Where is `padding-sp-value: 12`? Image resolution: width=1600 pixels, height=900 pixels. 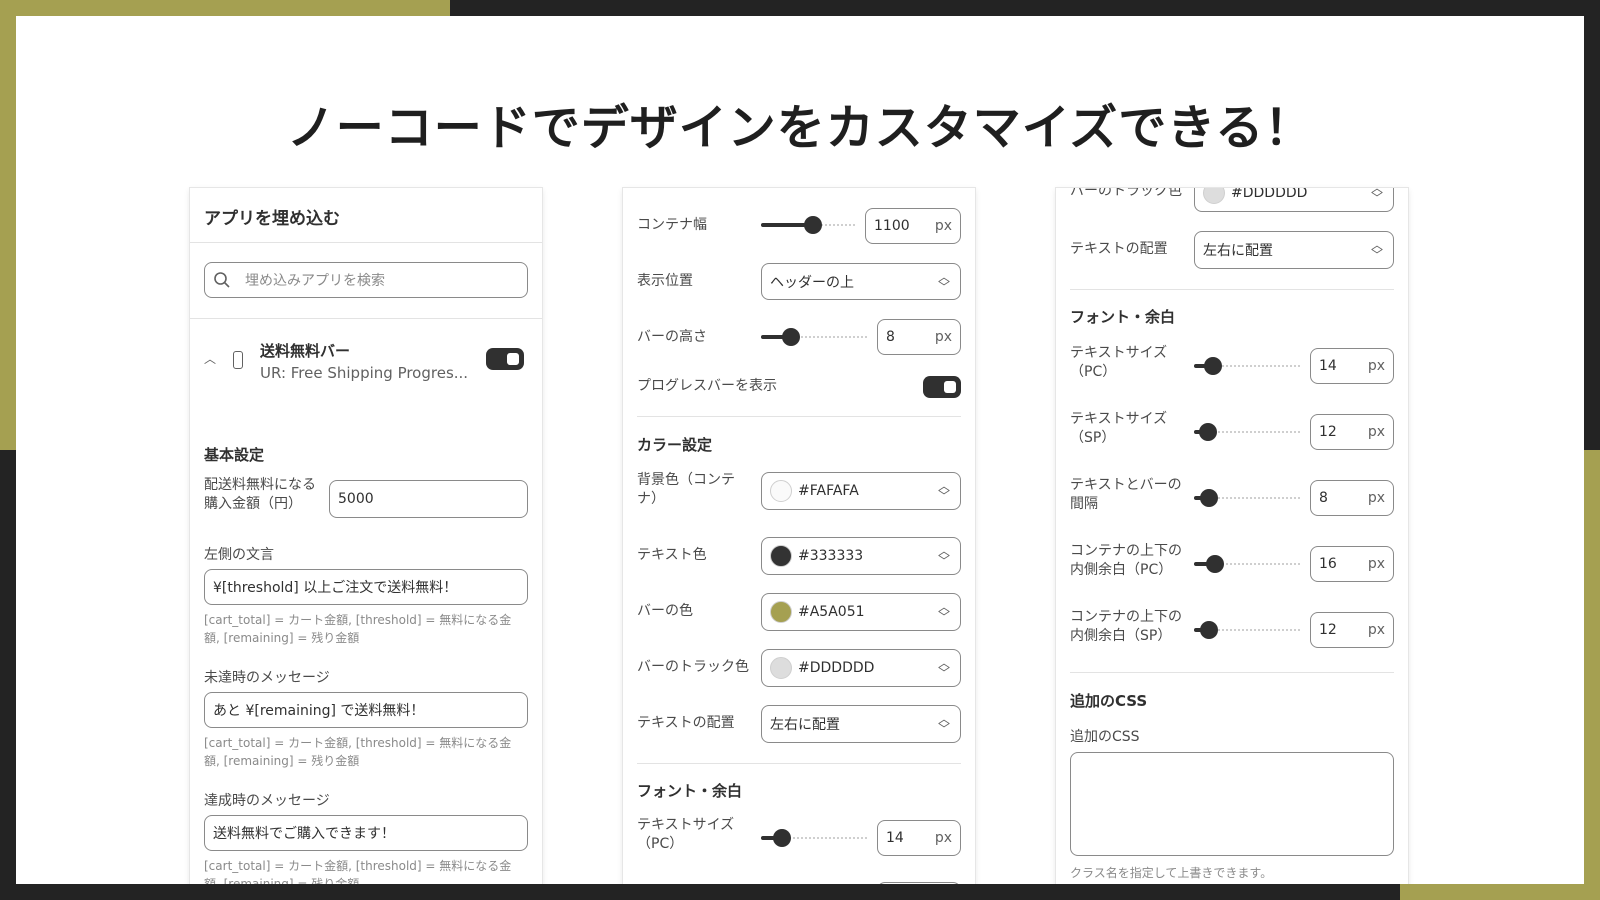
padding-sp-value: 12 is located at coordinates (1328, 630).